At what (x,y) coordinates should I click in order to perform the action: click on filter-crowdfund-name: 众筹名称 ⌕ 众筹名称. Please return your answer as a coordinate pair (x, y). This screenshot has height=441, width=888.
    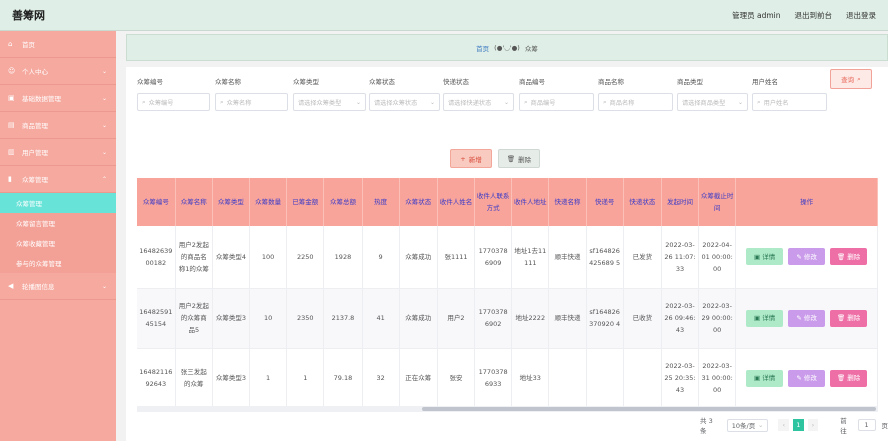
    Looking at the image, I should click on (251, 93).